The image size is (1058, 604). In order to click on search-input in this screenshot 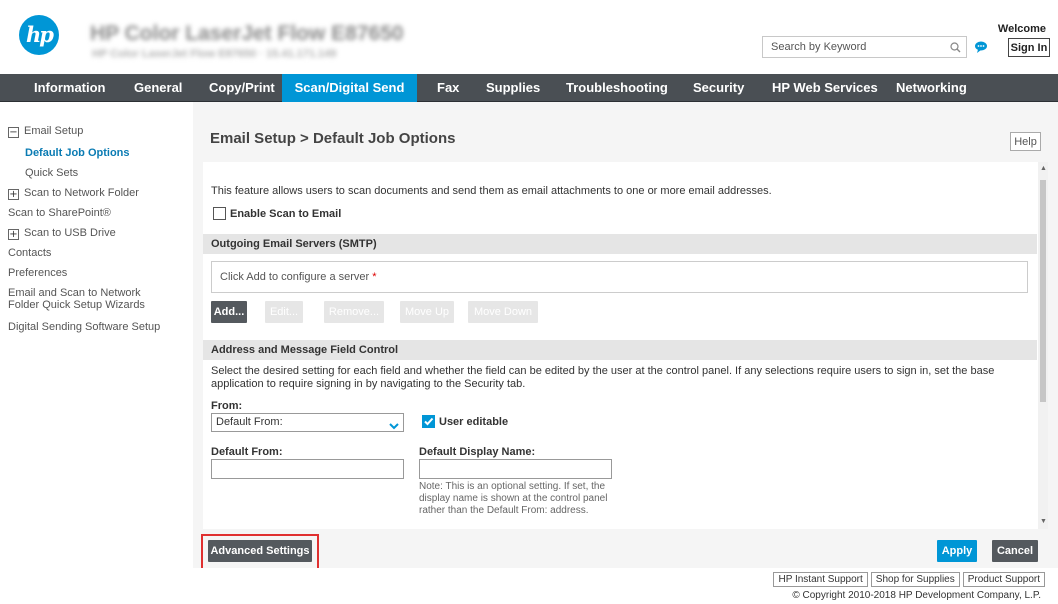, I will do `click(853, 47)`.